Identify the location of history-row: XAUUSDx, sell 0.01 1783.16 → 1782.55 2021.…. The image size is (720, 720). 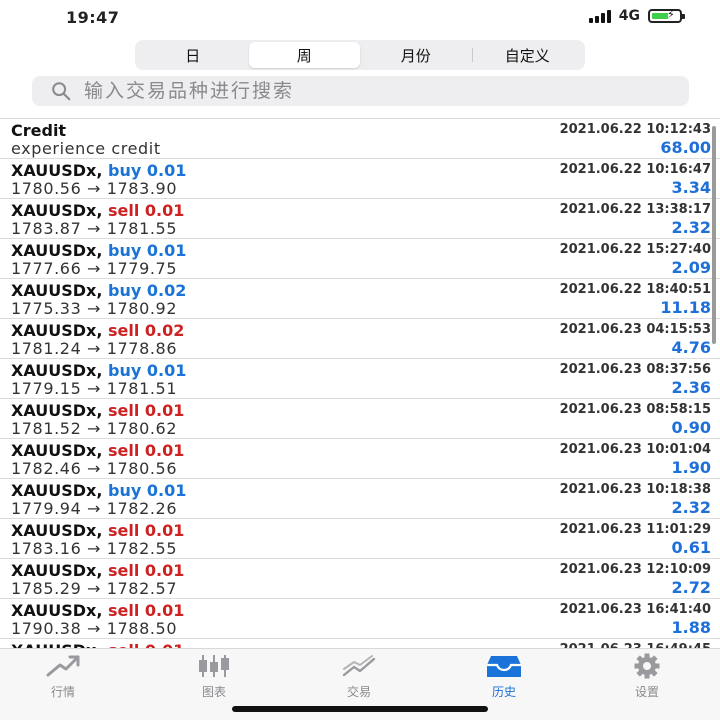
(360, 538).